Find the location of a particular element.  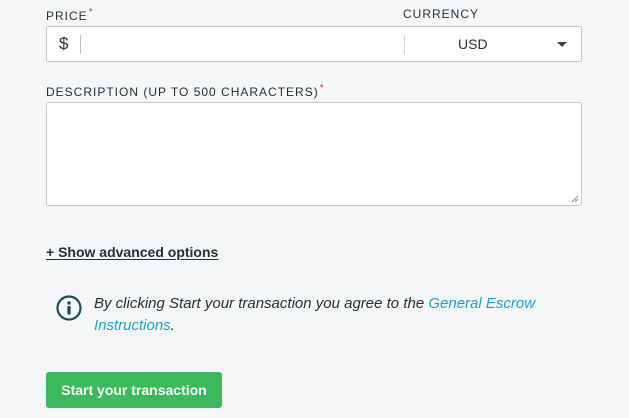

currency-select: USD is located at coordinates (493, 44).